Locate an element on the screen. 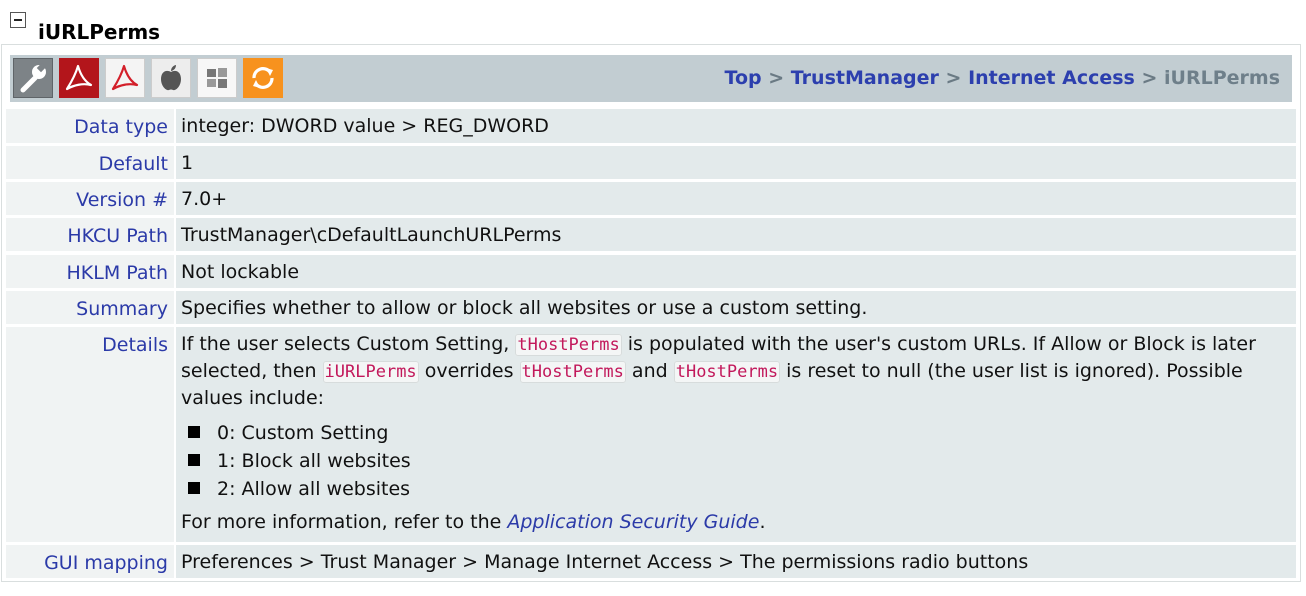 Image resolution: width=1306 pixels, height=596 pixels. sync-icon is located at coordinates (263, 78).